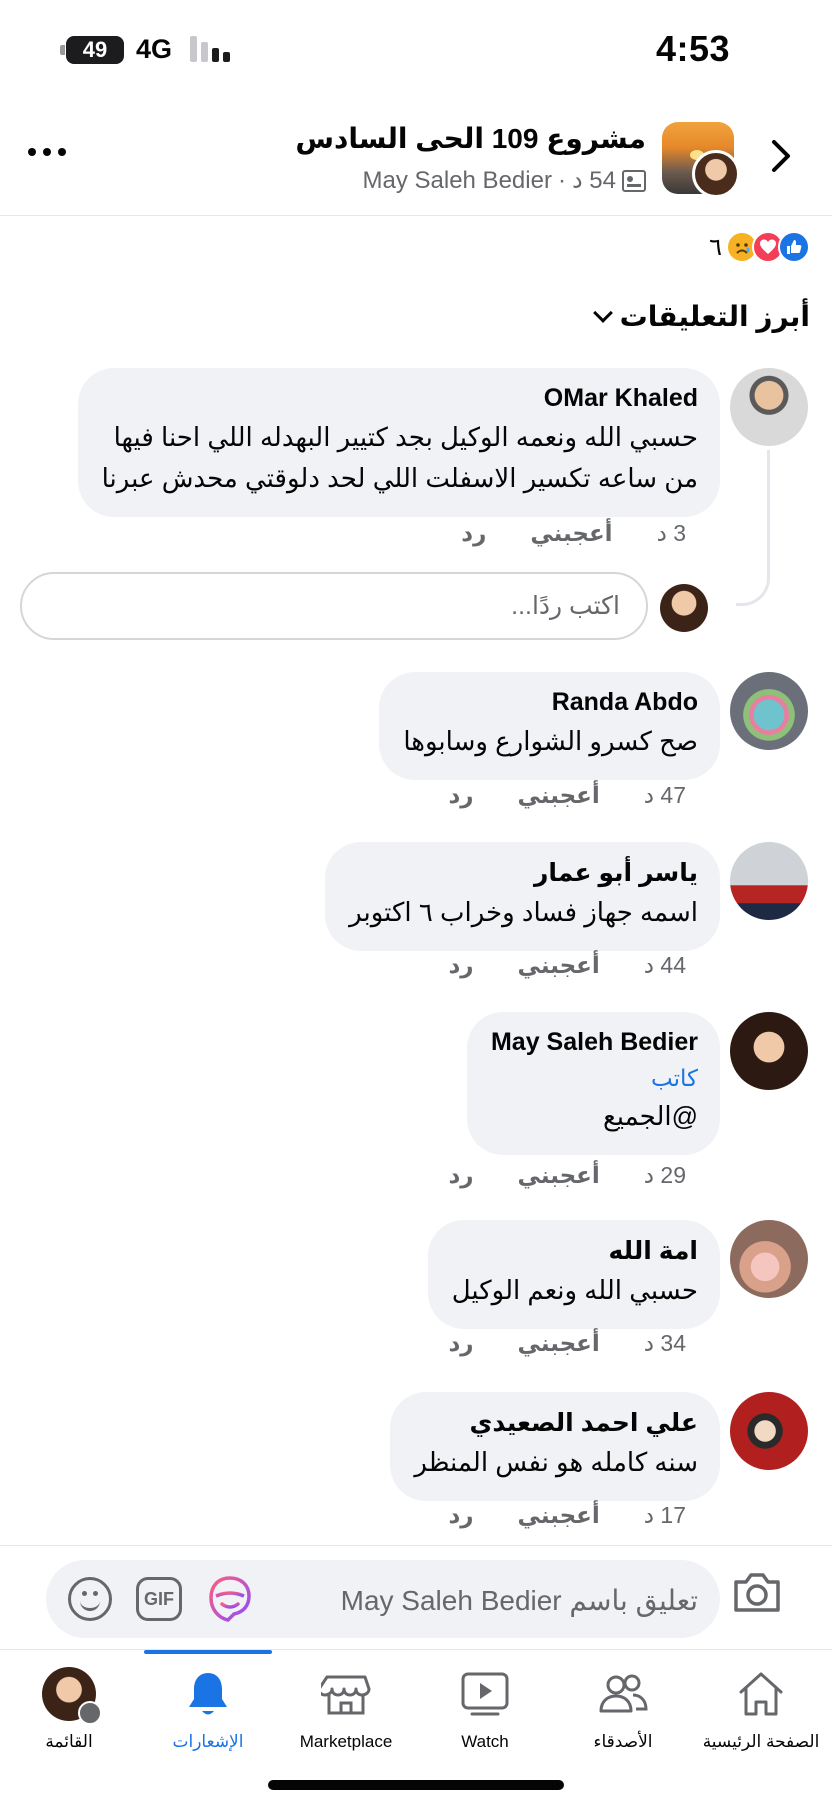 This screenshot has width=832, height=1800. Describe the element at coordinates (555, 1446) in the screenshot. I see `comment-bubble: علي احمد الصعيدي سنه كامله هو نفس المنظر` at that location.